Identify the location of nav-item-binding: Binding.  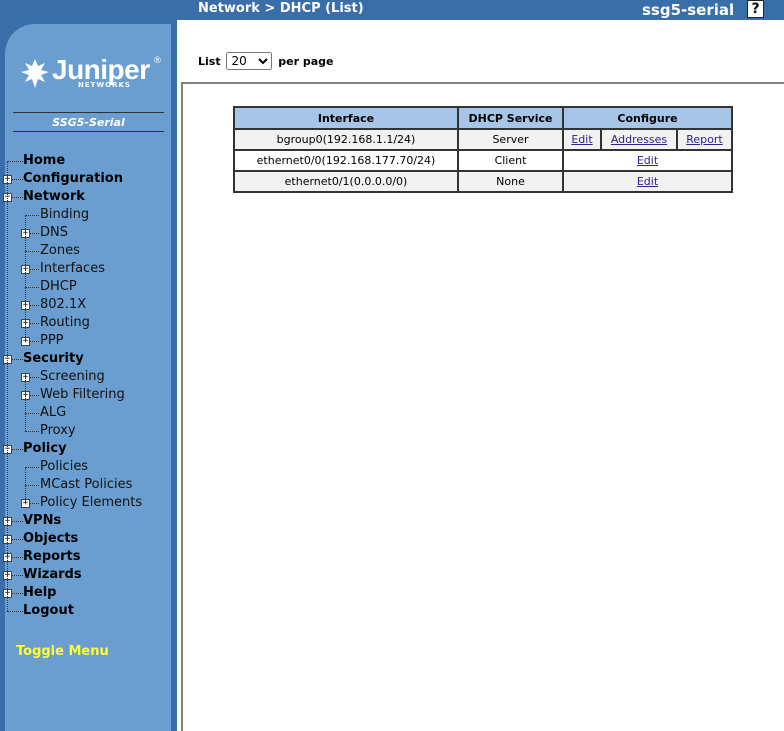
(64, 215).